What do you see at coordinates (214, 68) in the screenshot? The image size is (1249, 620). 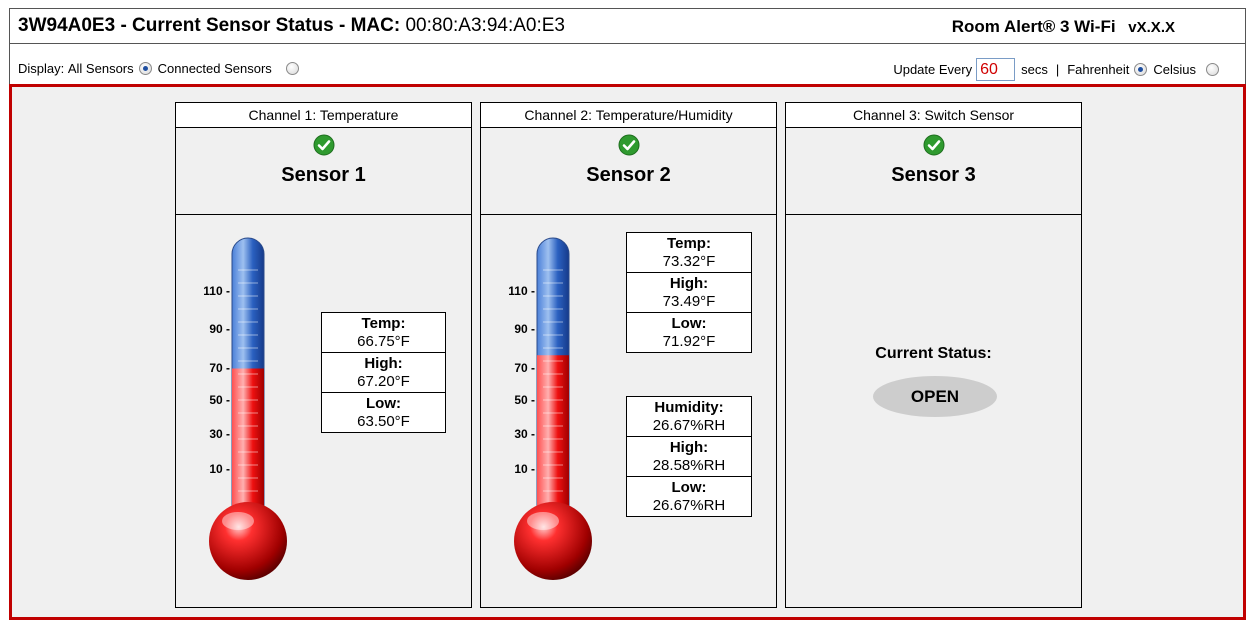 I see `connected-sensors-label: Connected Sensors` at bounding box center [214, 68].